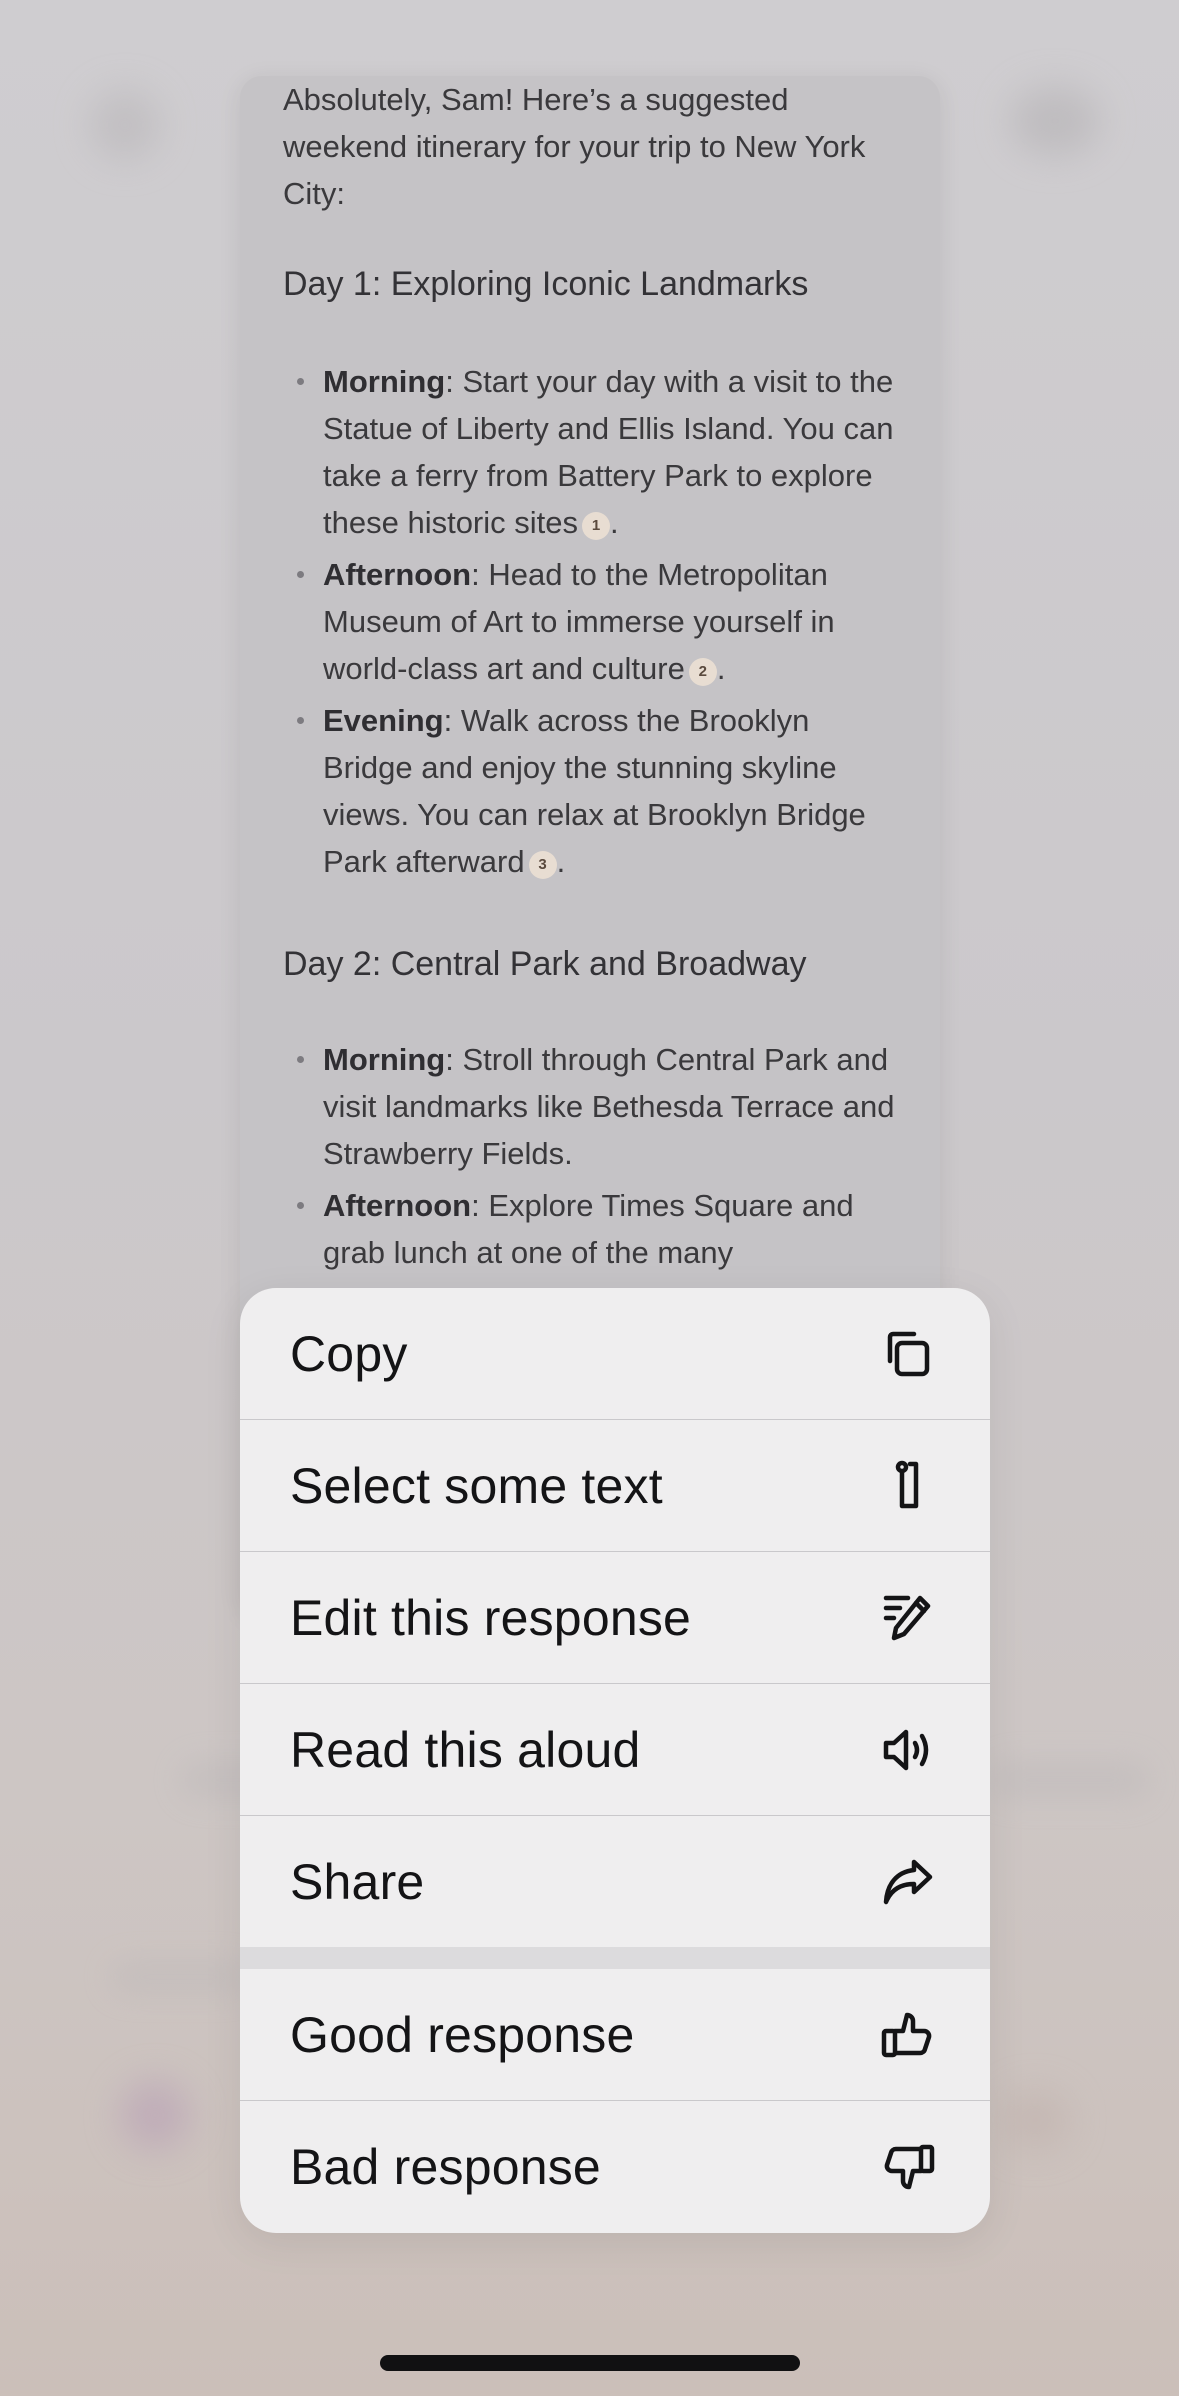 The image size is (1179, 2396). Describe the element at coordinates (908, 1618) in the screenshot. I see `edit-icon` at that location.